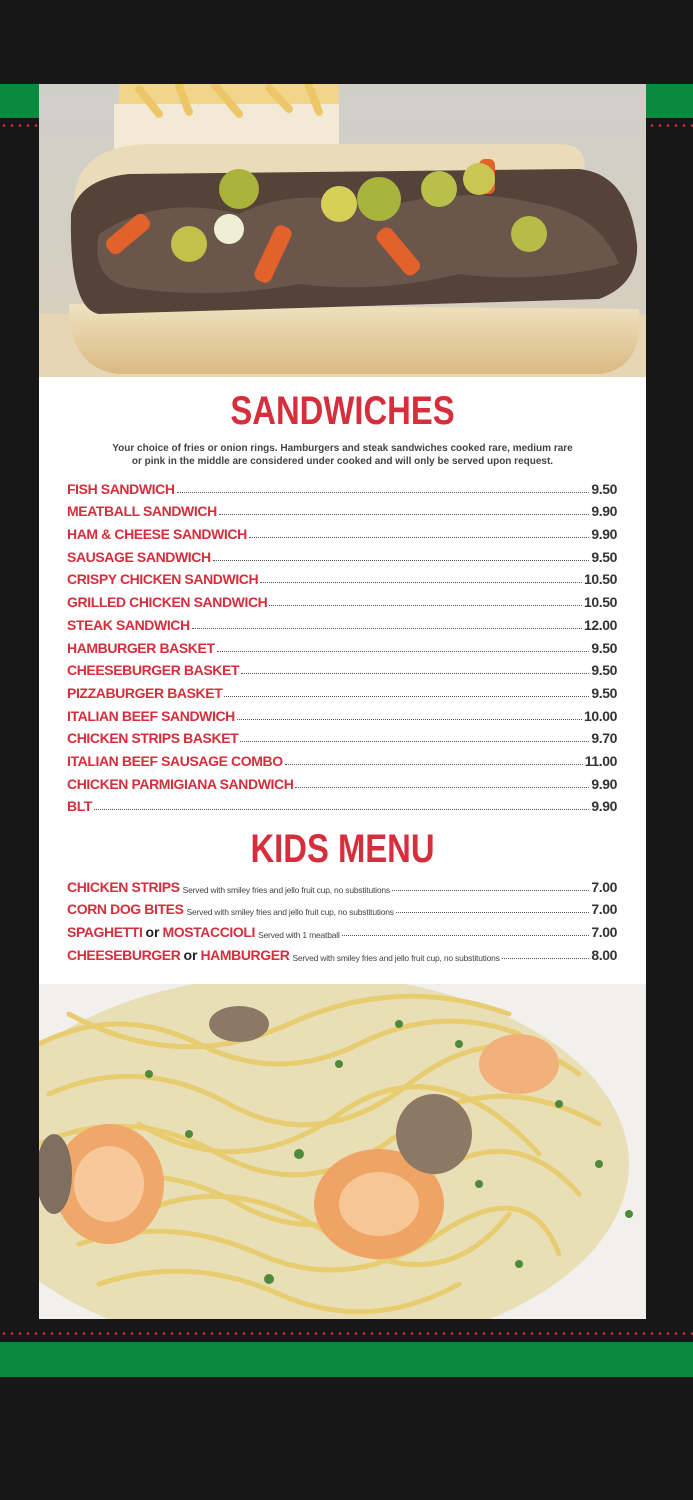 The width and height of the screenshot is (693, 1500). I want to click on item-price: 10.00, so click(600, 715).